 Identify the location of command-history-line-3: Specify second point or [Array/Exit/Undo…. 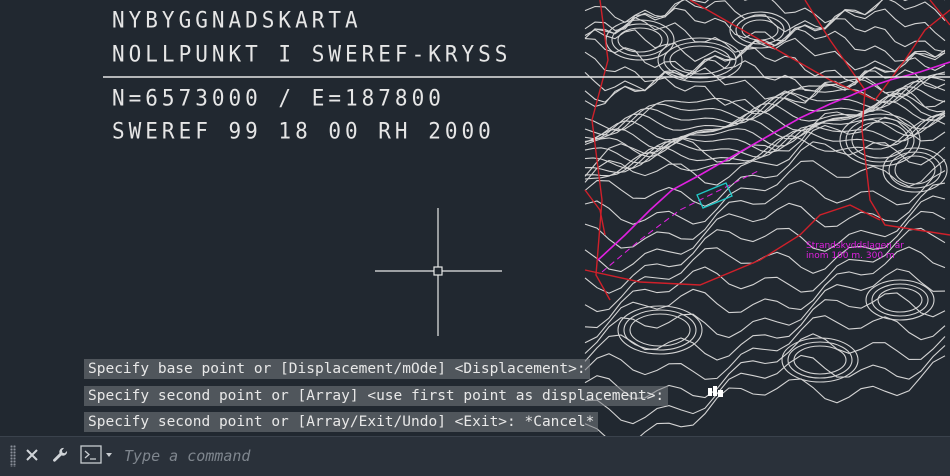
(341, 422).